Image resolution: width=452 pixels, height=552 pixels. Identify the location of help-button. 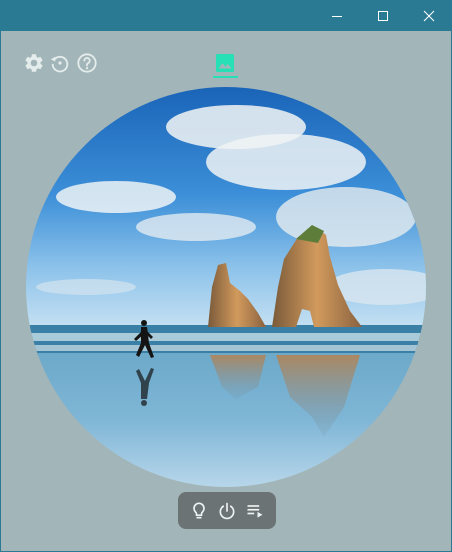
(87, 63).